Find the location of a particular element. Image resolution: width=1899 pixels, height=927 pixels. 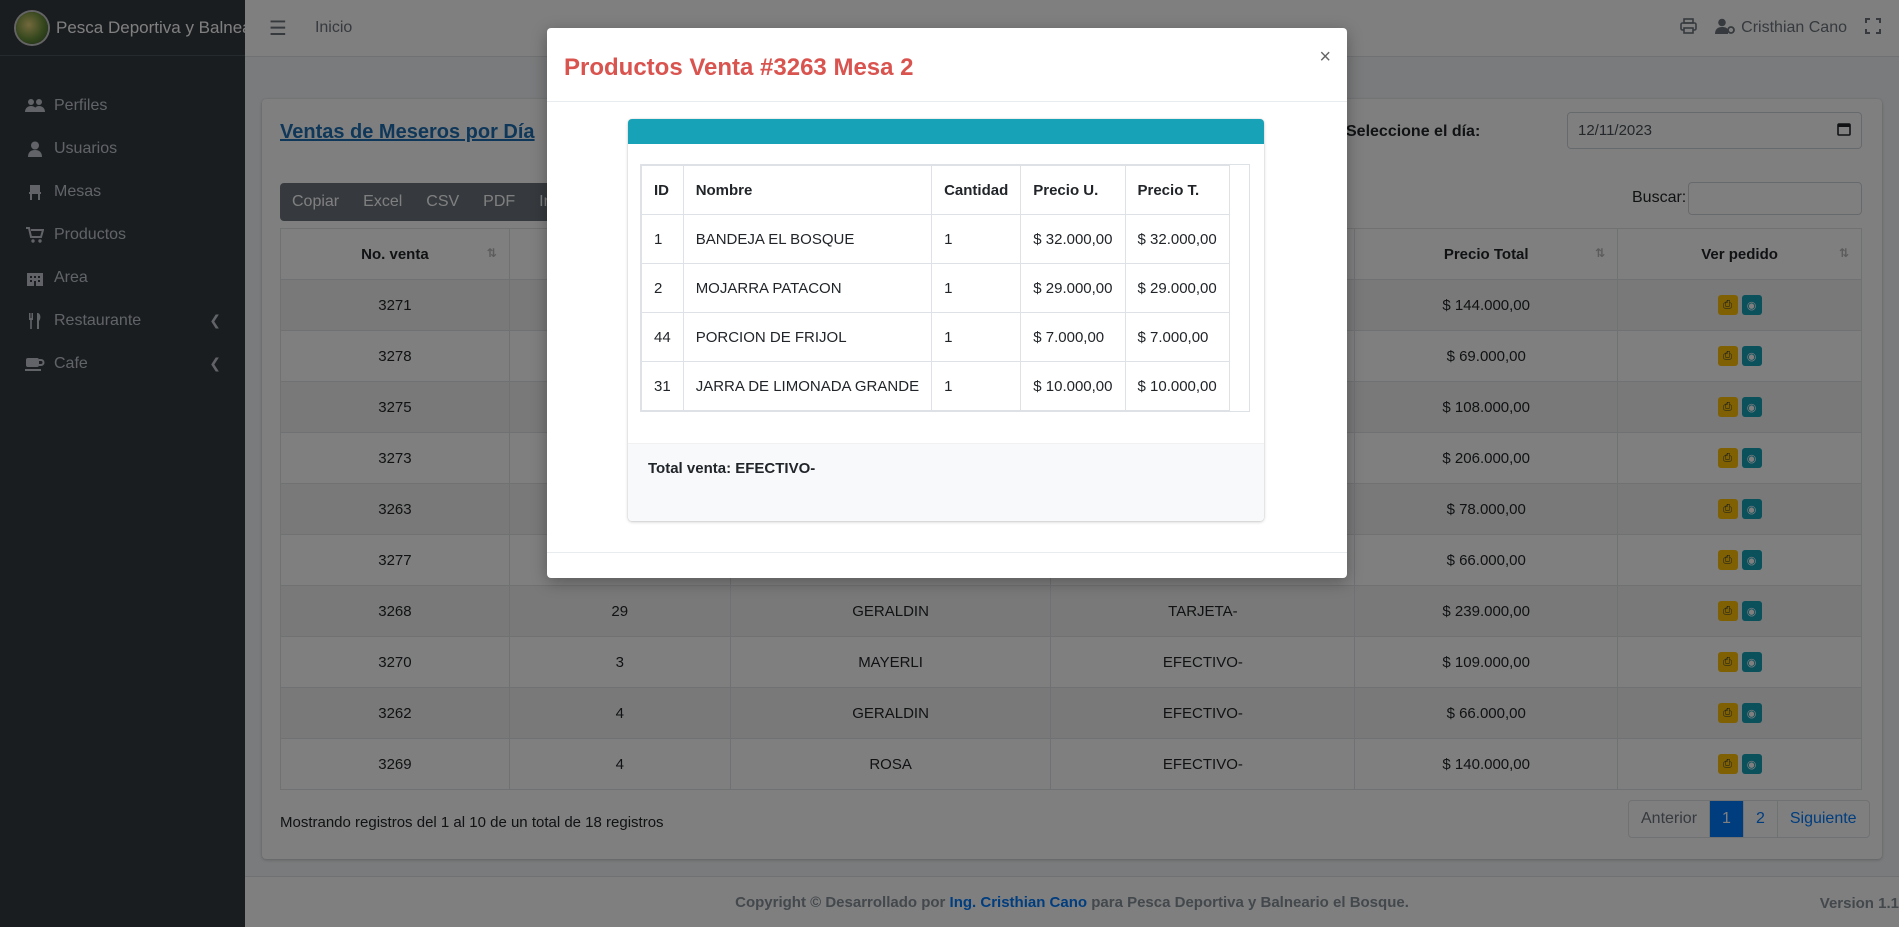

product-row: 2 MOJARRA PATACON 1 $ 29.000,00 $ 29.000,00 is located at coordinates (935, 288).